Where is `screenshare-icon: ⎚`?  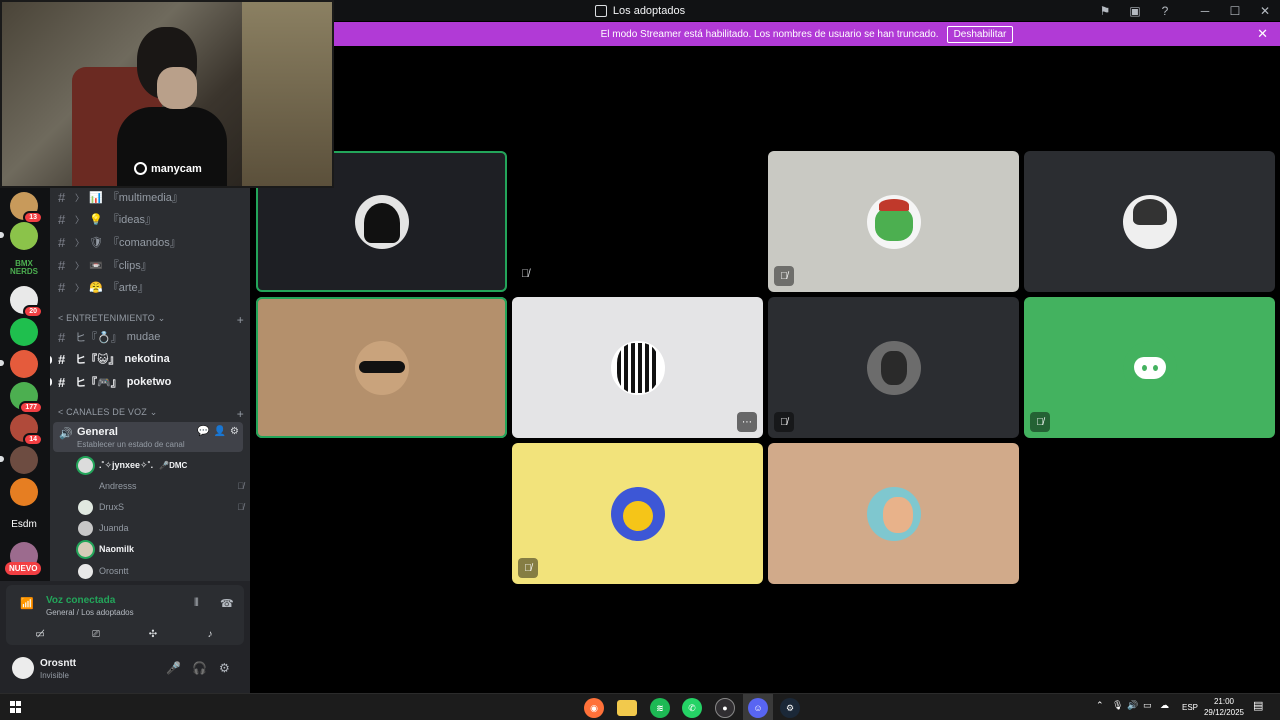
screenshare-icon: ⎚ is located at coordinates (96, 634).